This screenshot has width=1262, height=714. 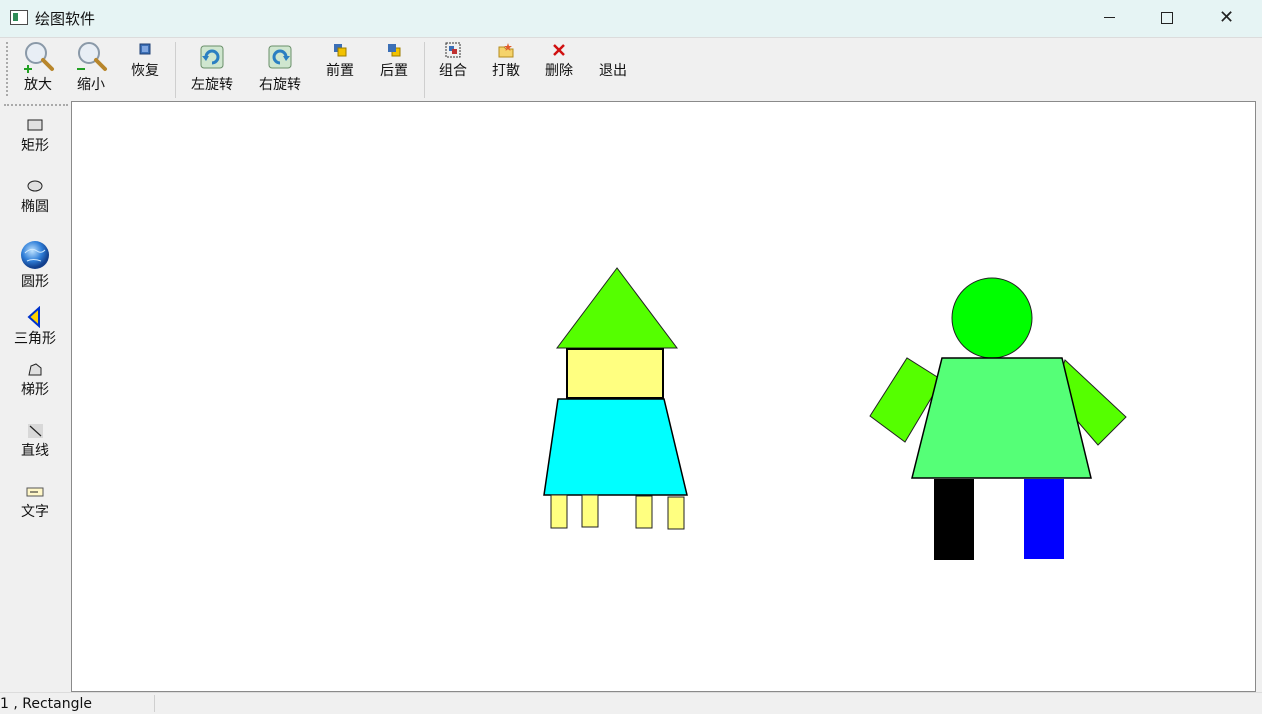 I want to click on status-bar: 1 , Rectangle, so click(x=631, y=703).